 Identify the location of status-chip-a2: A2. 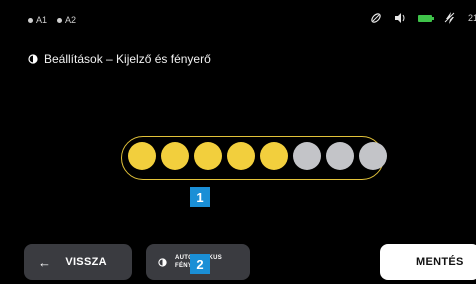
(66, 20).